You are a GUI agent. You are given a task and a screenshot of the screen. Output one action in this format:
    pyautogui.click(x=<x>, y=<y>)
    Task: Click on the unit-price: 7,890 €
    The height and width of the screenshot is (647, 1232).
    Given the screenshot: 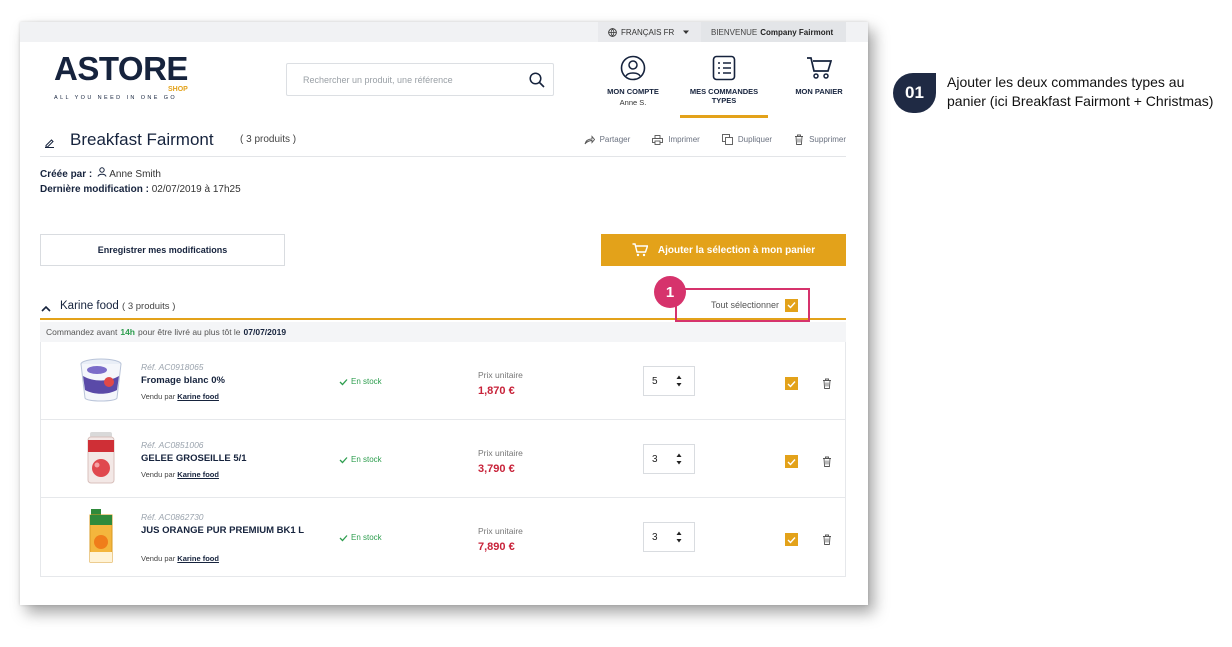 What is the action you would take?
    pyautogui.click(x=496, y=547)
    